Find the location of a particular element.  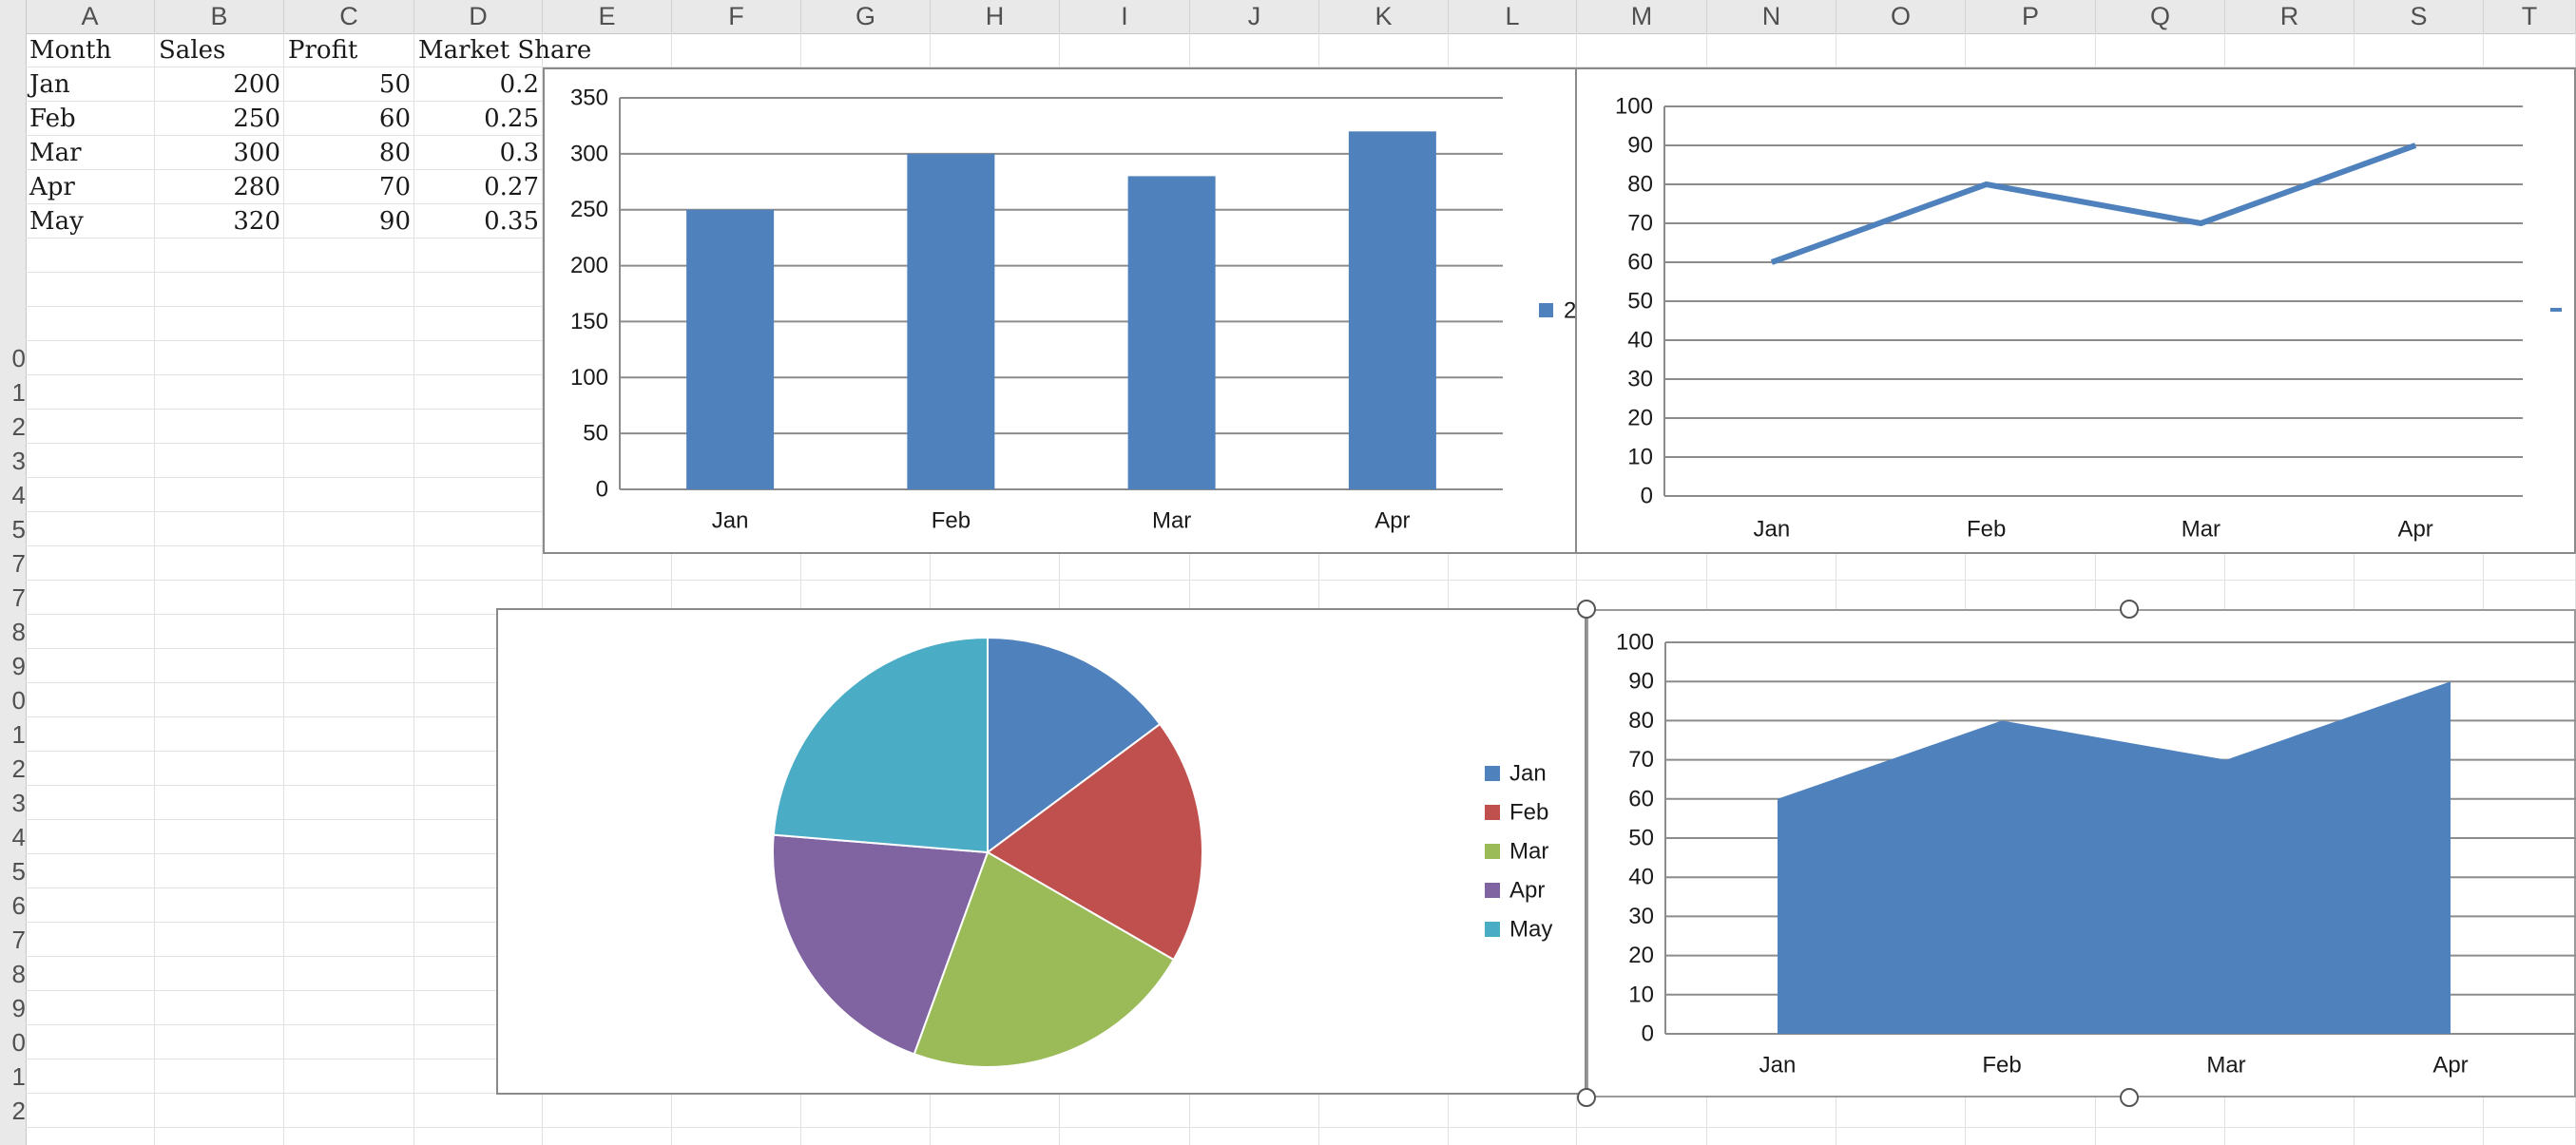

value-cell: 70 is located at coordinates (347, 187).